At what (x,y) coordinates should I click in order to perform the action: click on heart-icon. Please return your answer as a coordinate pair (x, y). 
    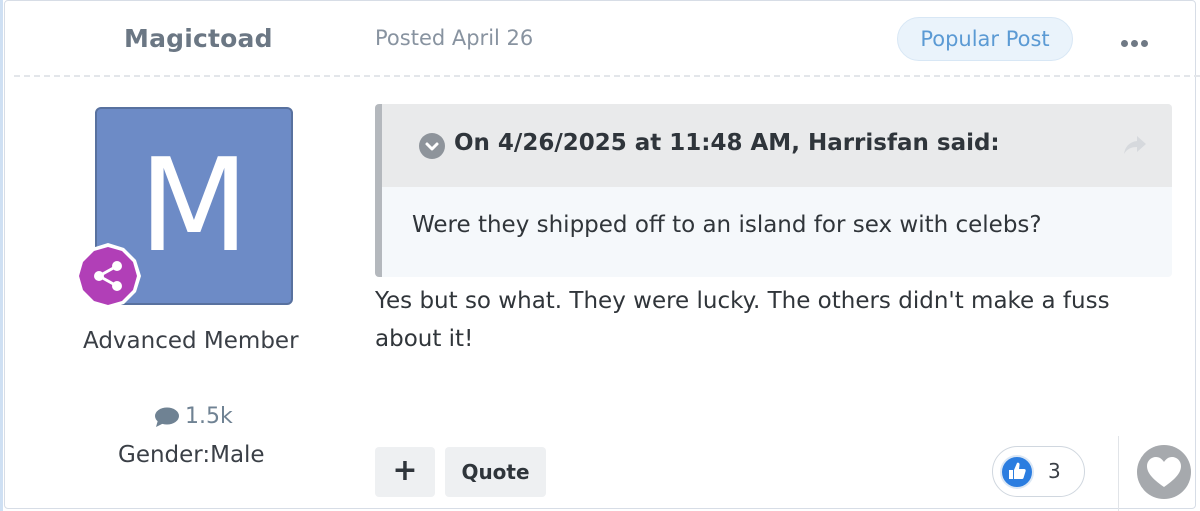
    Looking at the image, I should click on (1164, 472).